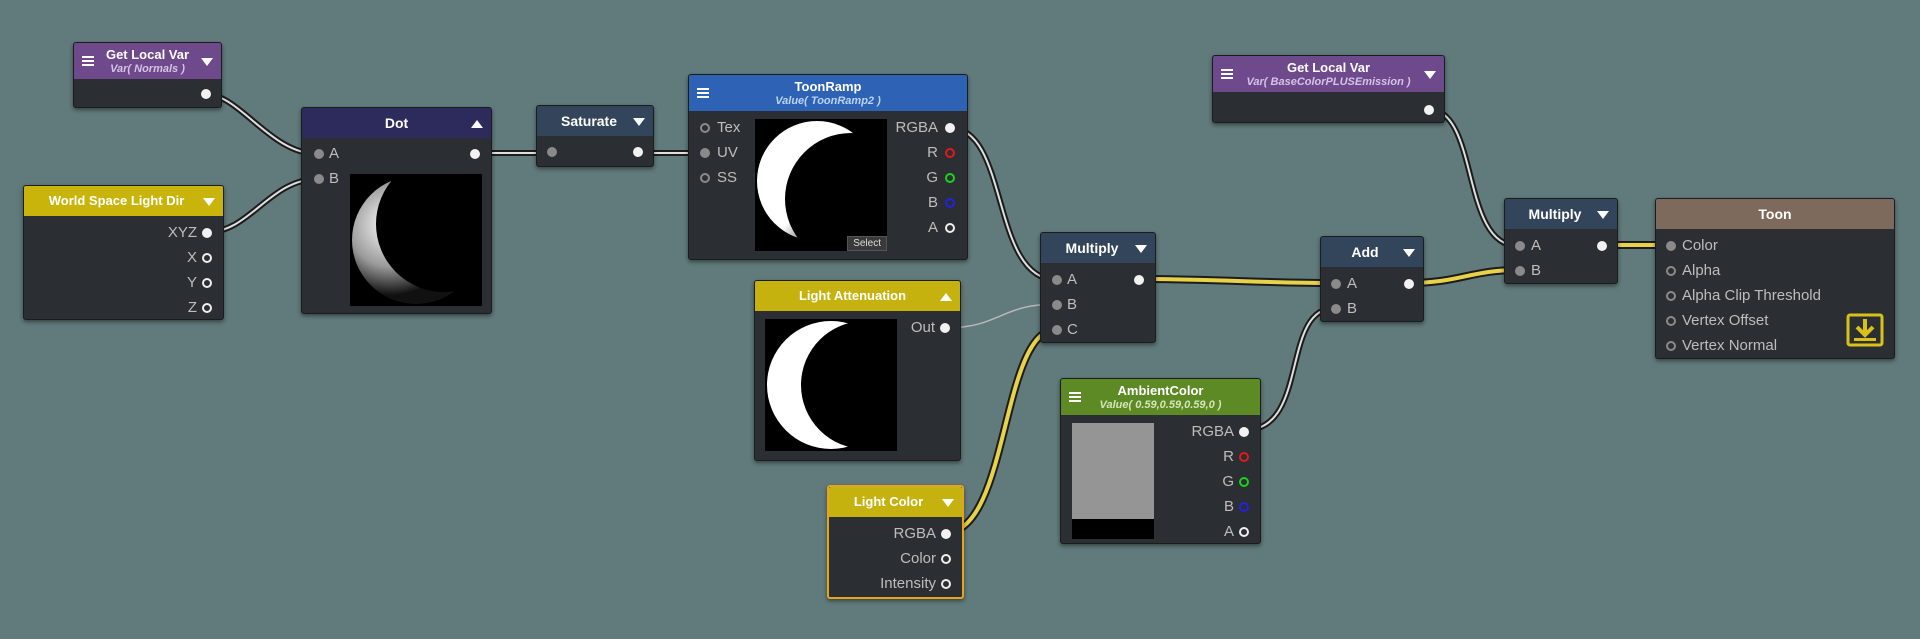  I want to click on node-title: Get Local Var, so click(1328, 67).